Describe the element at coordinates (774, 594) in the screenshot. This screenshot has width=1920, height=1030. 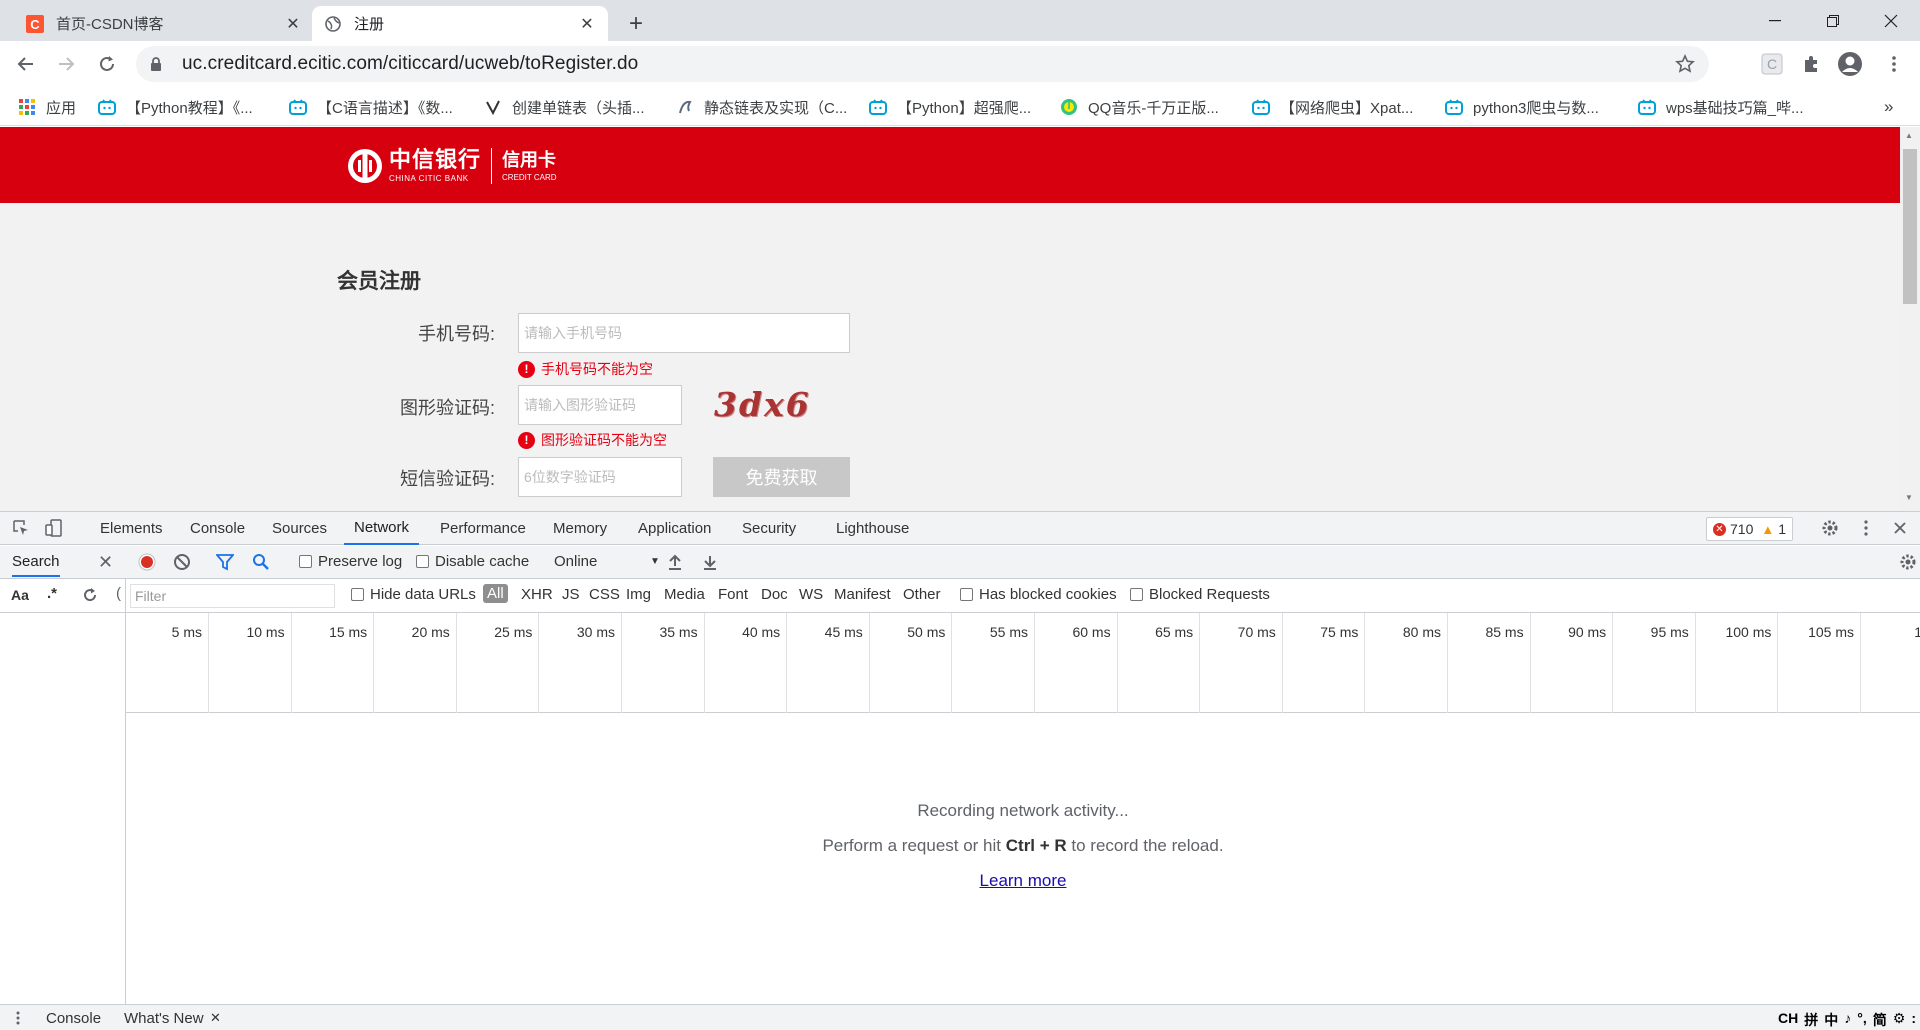
I see `filter-type-doc: Doc` at that location.